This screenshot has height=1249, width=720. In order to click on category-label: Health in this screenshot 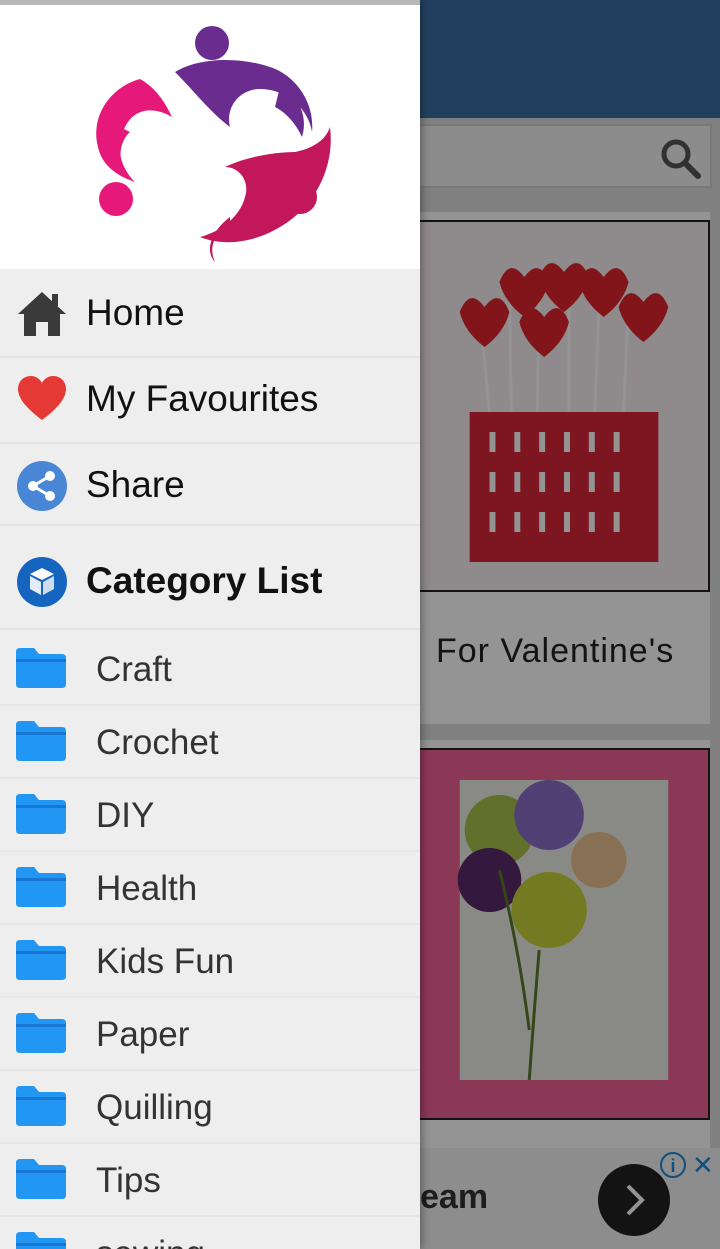, I will do `click(147, 888)`.